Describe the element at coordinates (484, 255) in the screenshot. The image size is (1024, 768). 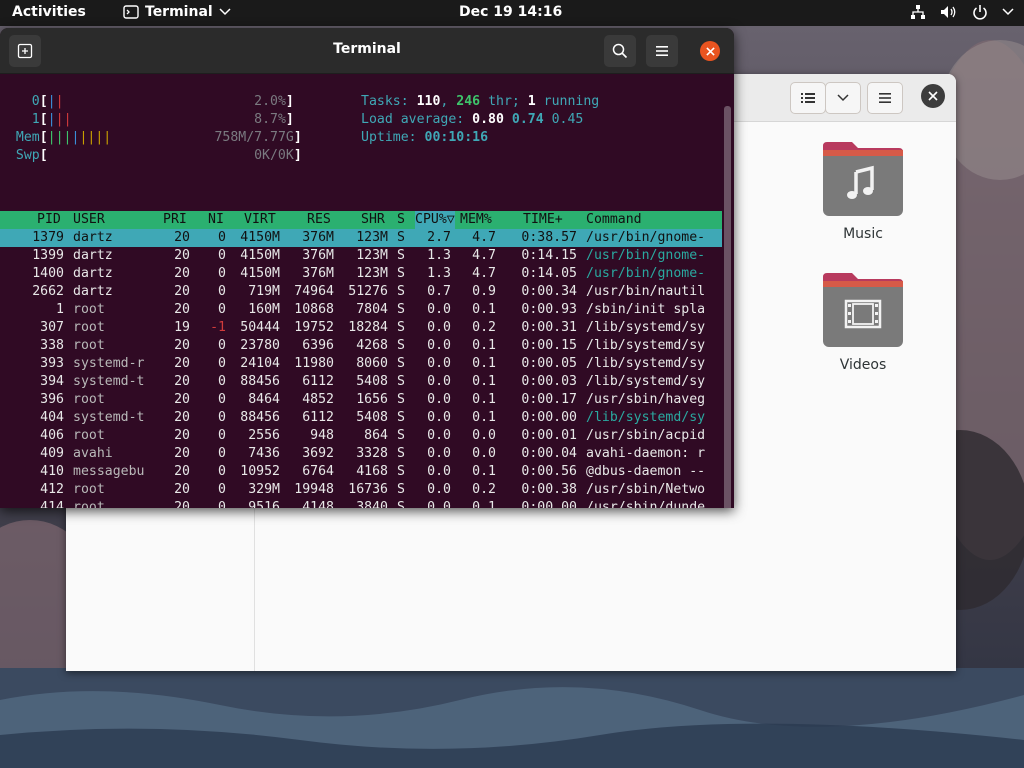
I see `process-mem: 4.7` at that location.